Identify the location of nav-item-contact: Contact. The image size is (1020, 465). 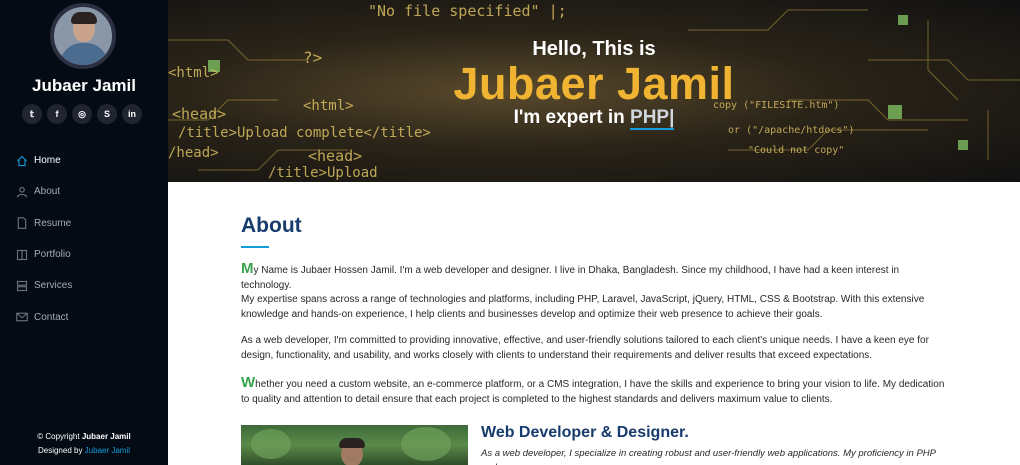
(44, 316).